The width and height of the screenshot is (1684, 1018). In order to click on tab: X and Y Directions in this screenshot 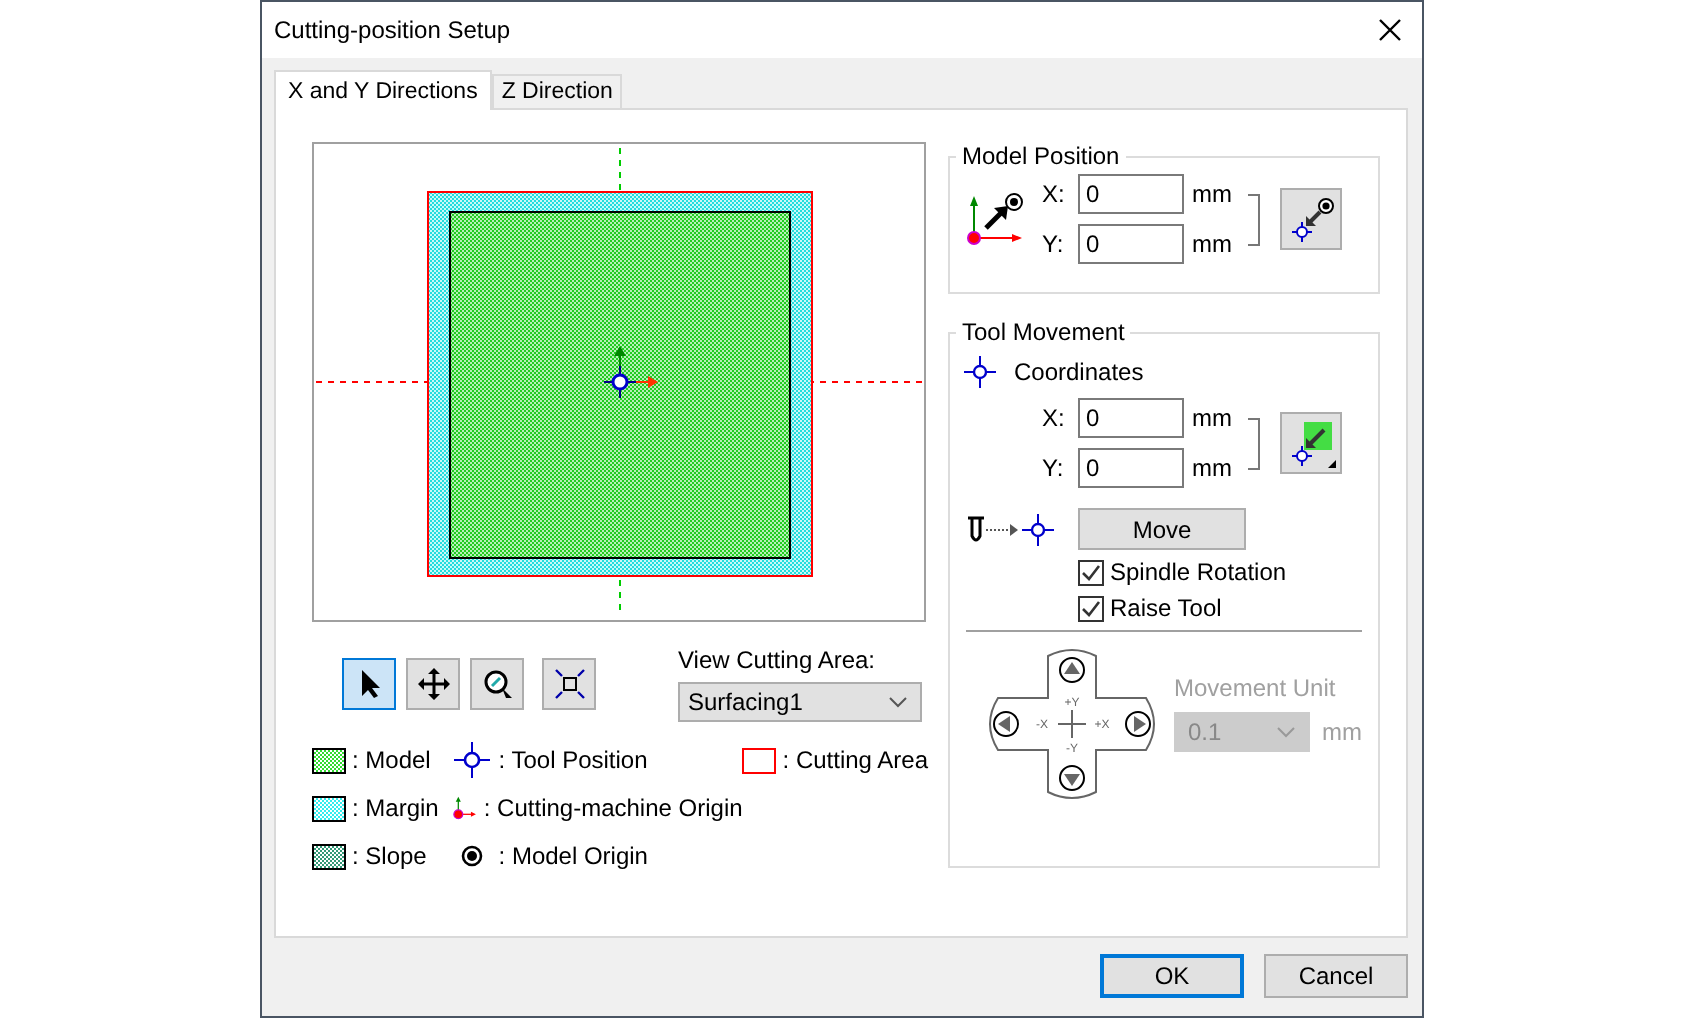, I will do `click(383, 90)`.